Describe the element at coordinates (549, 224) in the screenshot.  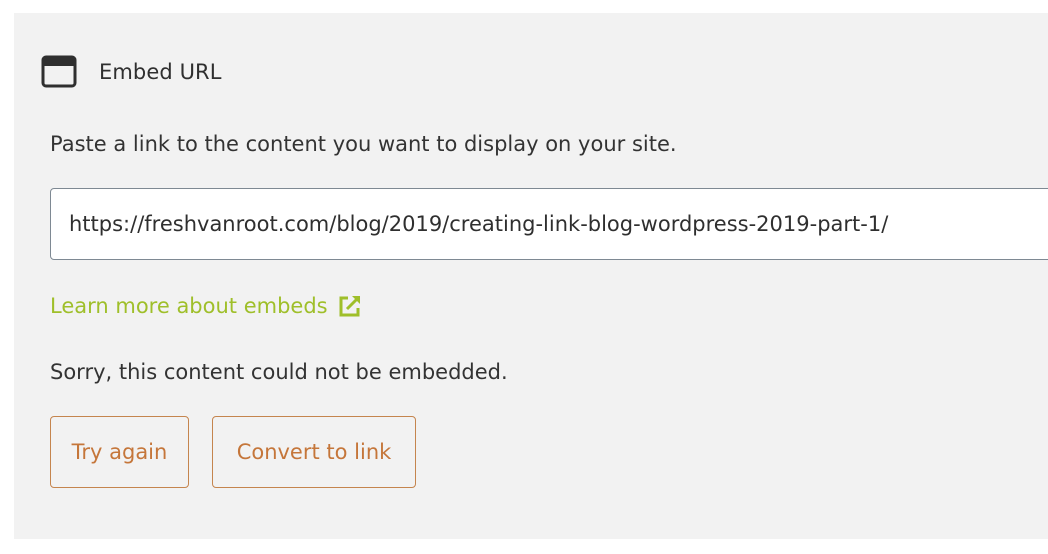
I see `embed-url-input` at that location.